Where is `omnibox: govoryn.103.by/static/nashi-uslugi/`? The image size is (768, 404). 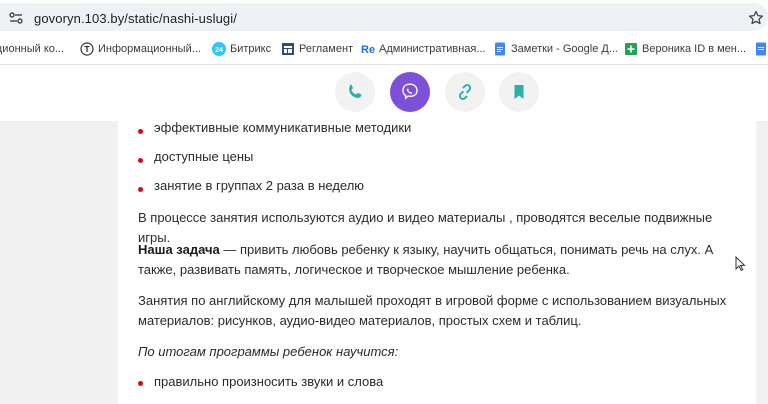
omnibox: govoryn.103.by/static/nashi-uslugi/ is located at coordinates (384, 17).